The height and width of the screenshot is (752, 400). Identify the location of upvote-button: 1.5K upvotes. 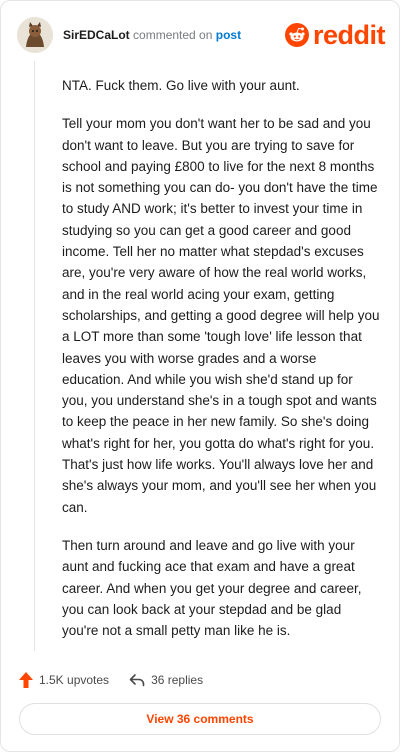
(64, 680).